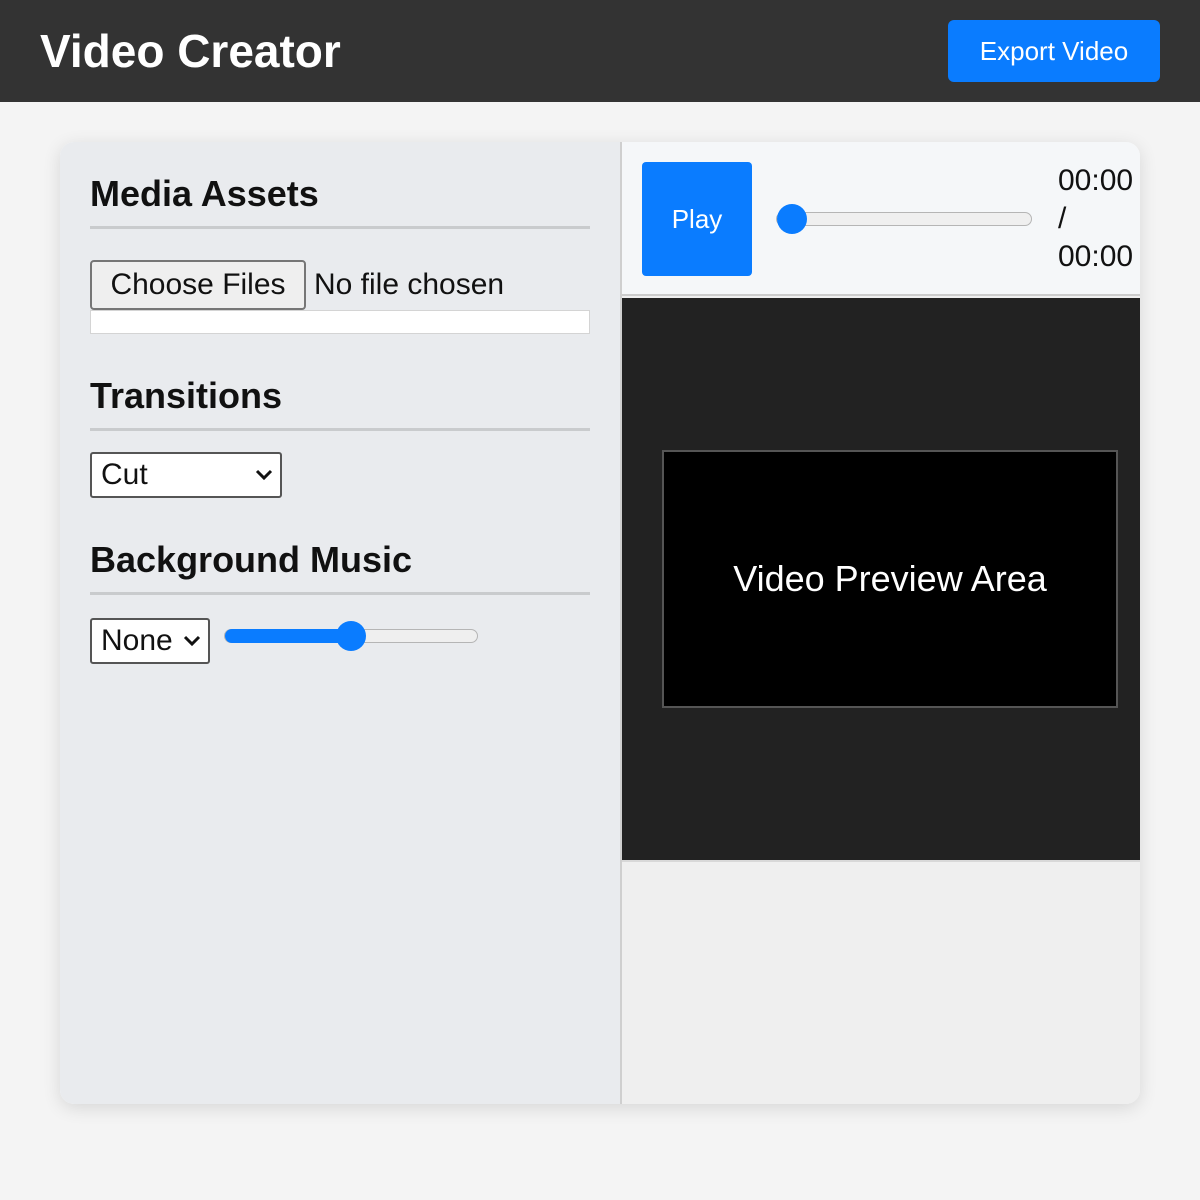  I want to click on time-readout: 00:00 / 00:00, so click(1099, 219).